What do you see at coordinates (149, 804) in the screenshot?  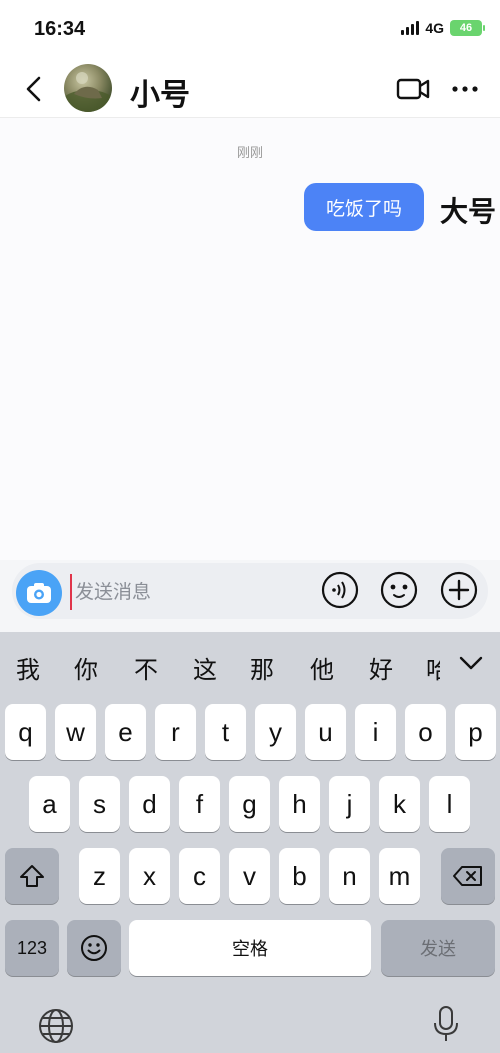 I see `key-d: d` at bounding box center [149, 804].